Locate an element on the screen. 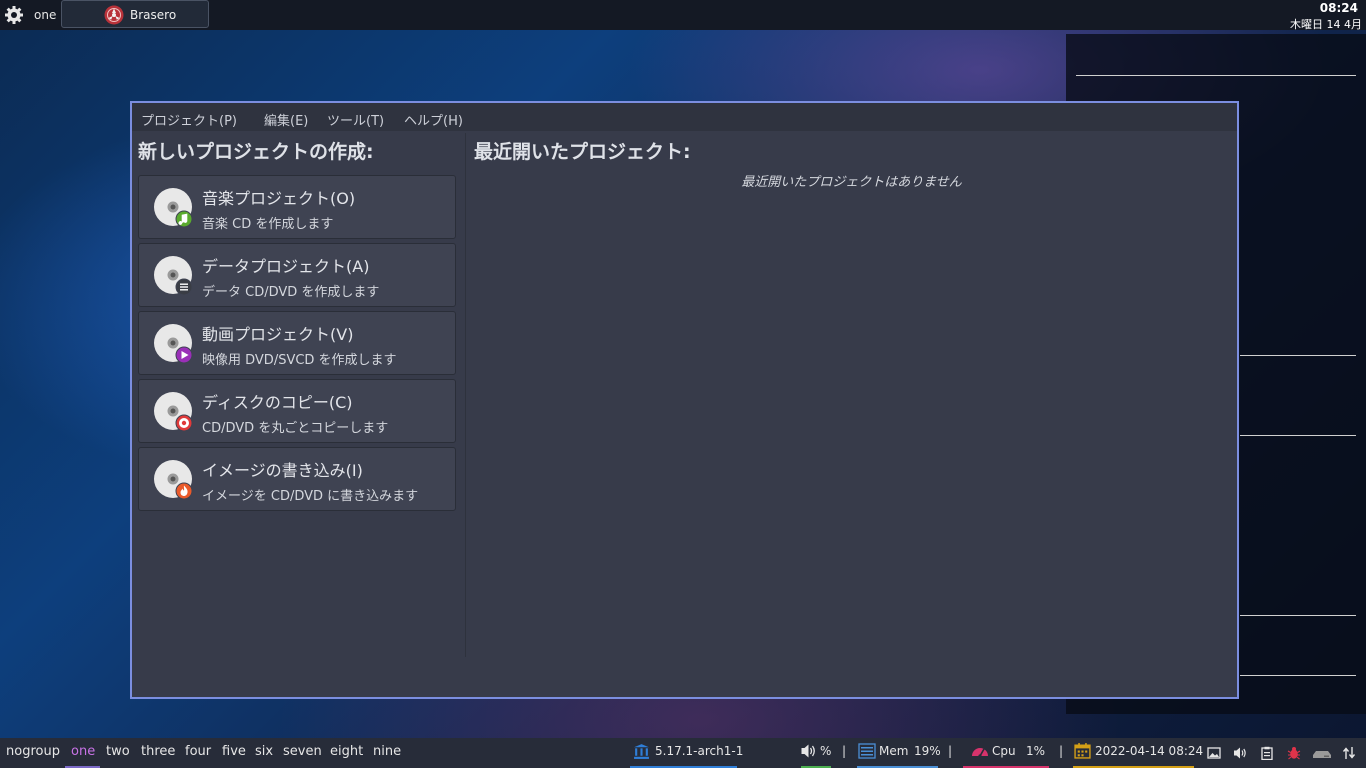 The image size is (1366, 768). disc-copy-description: CD/DVD を丸ごとコピーします is located at coordinates (295, 428).